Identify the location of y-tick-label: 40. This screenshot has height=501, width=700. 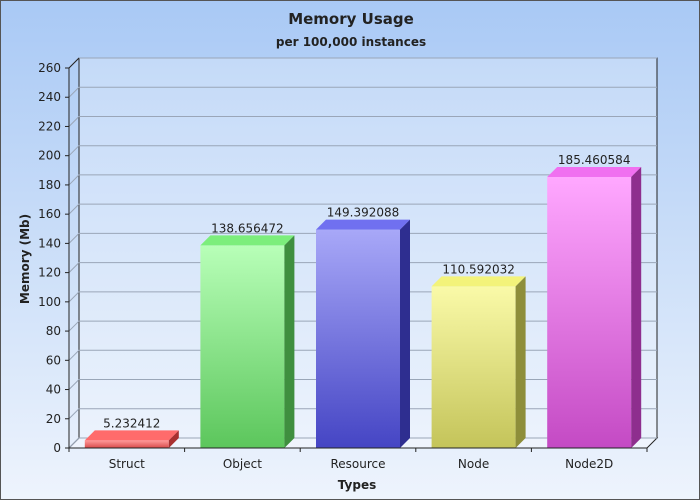
(53, 390).